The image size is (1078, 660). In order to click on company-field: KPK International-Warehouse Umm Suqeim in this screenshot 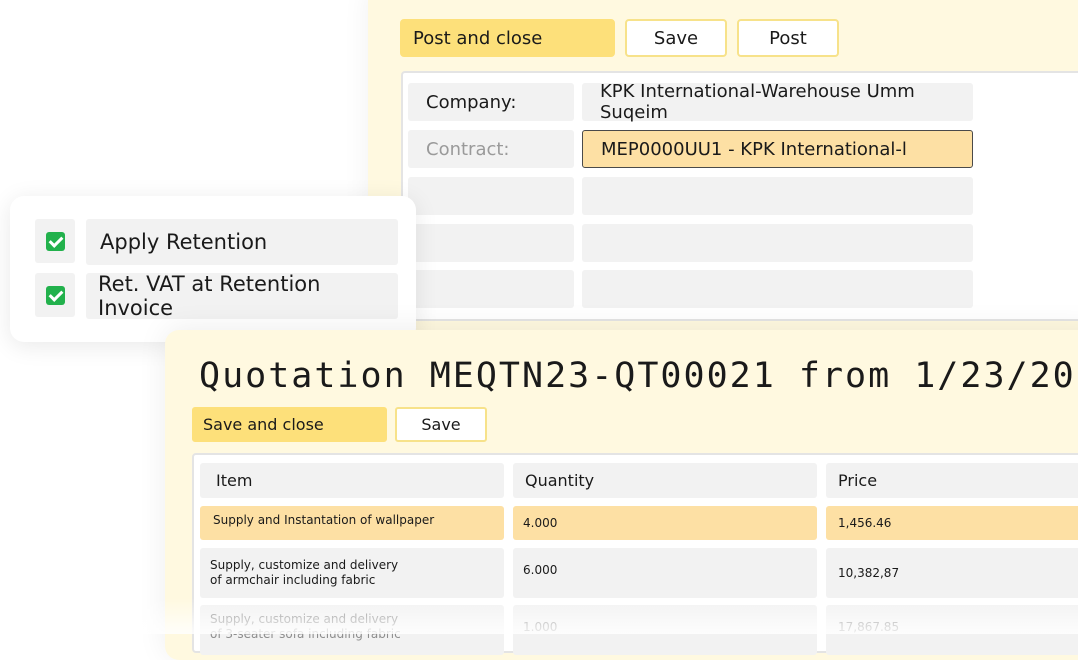, I will do `click(777, 102)`.